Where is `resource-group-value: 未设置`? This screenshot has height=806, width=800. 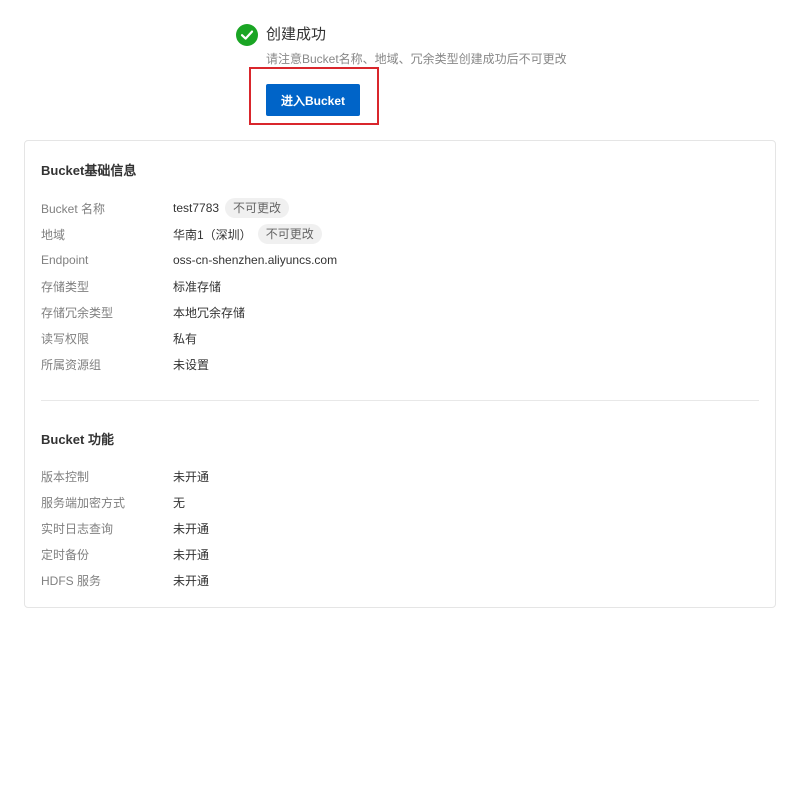 resource-group-value: 未设置 is located at coordinates (191, 364).